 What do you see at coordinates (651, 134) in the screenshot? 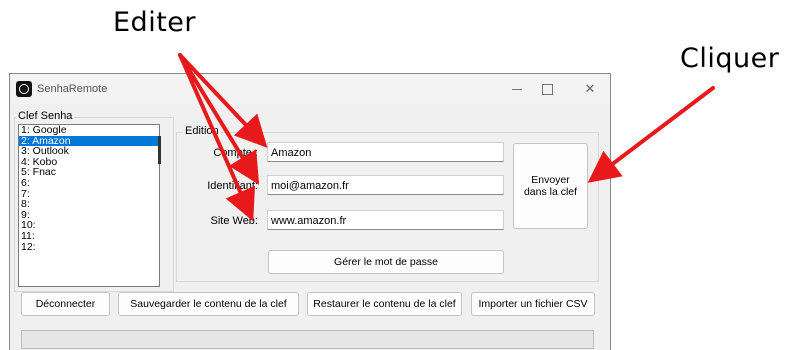
I see `arrow-to-send-button` at bounding box center [651, 134].